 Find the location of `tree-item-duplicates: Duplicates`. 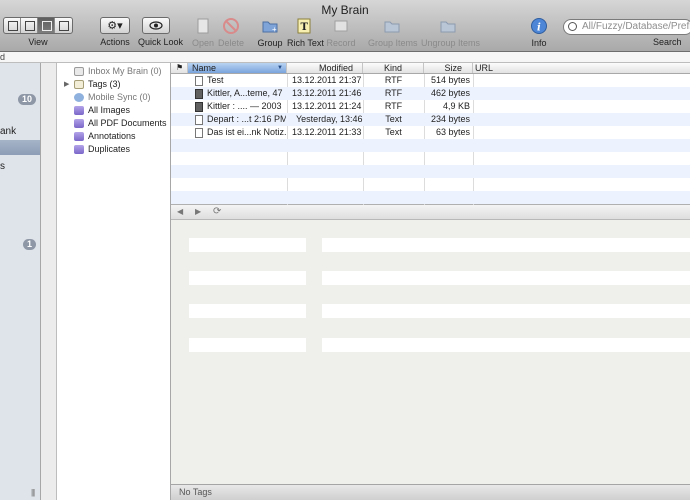

tree-item-duplicates: Duplicates is located at coordinates (114, 149).